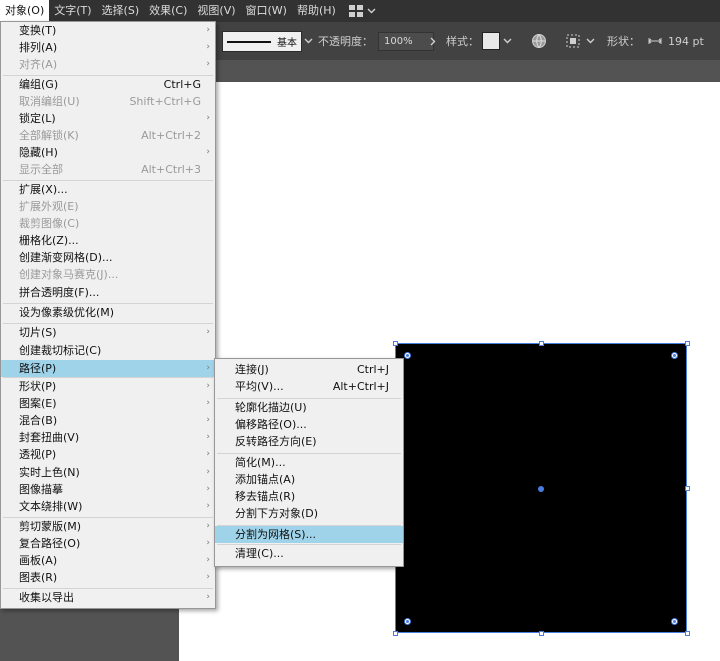 The image size is (720, 661). I want to click on object-menu-item: 剪切蒙版(M) ›, so click(108, 526).